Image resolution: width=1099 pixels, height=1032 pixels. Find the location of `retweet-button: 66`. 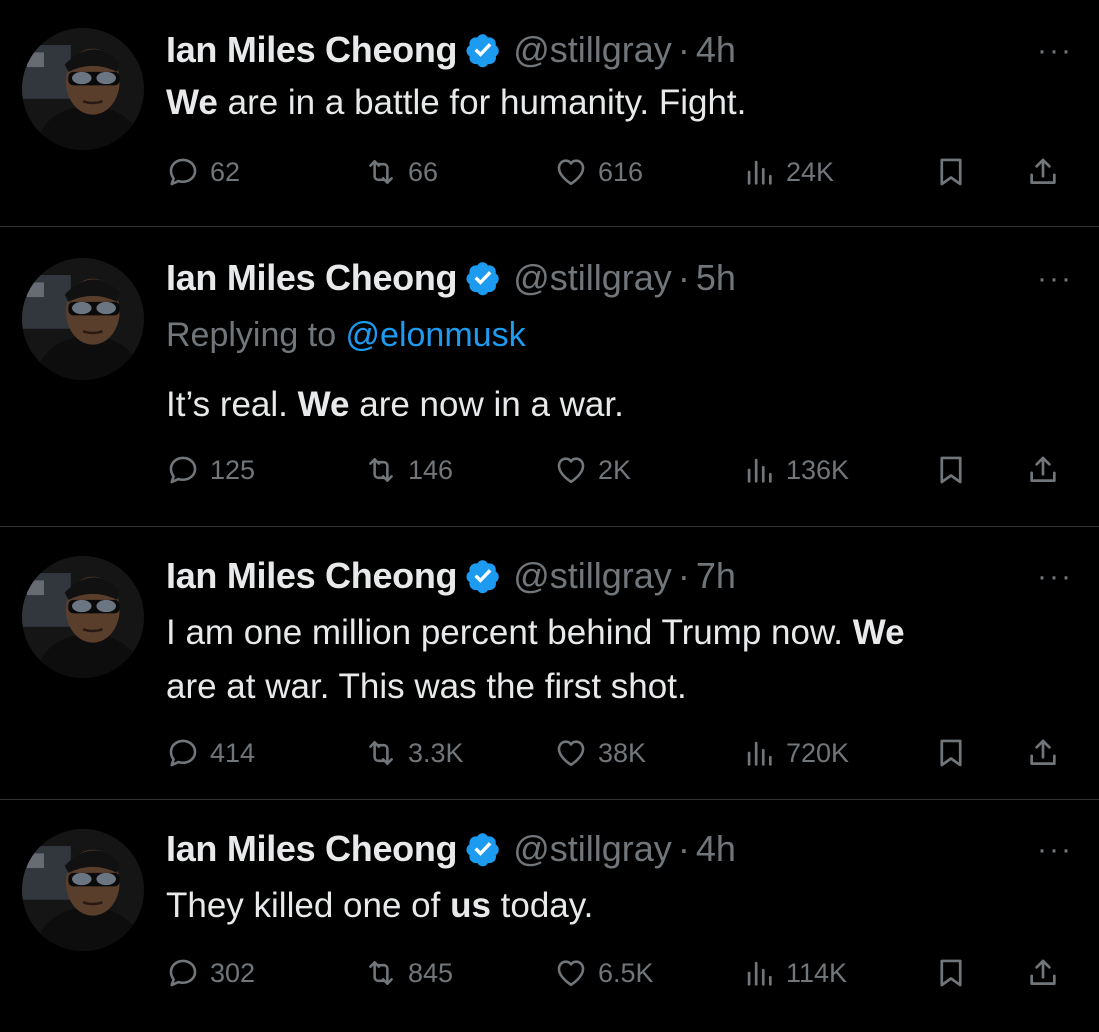

retweet-button: 66 is located at coordinates (401, 172).